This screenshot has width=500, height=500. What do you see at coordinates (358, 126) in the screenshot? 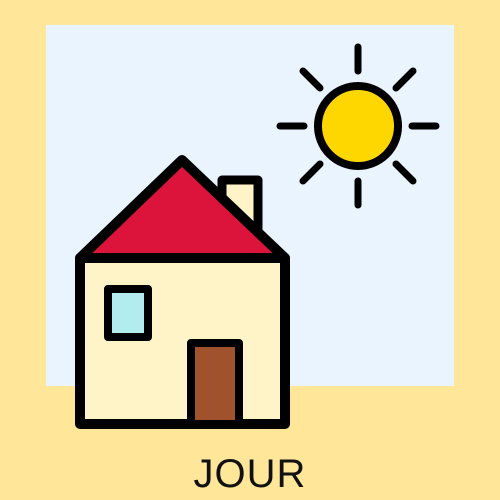
I see `sun-icon` at bounding box center [358, 126].